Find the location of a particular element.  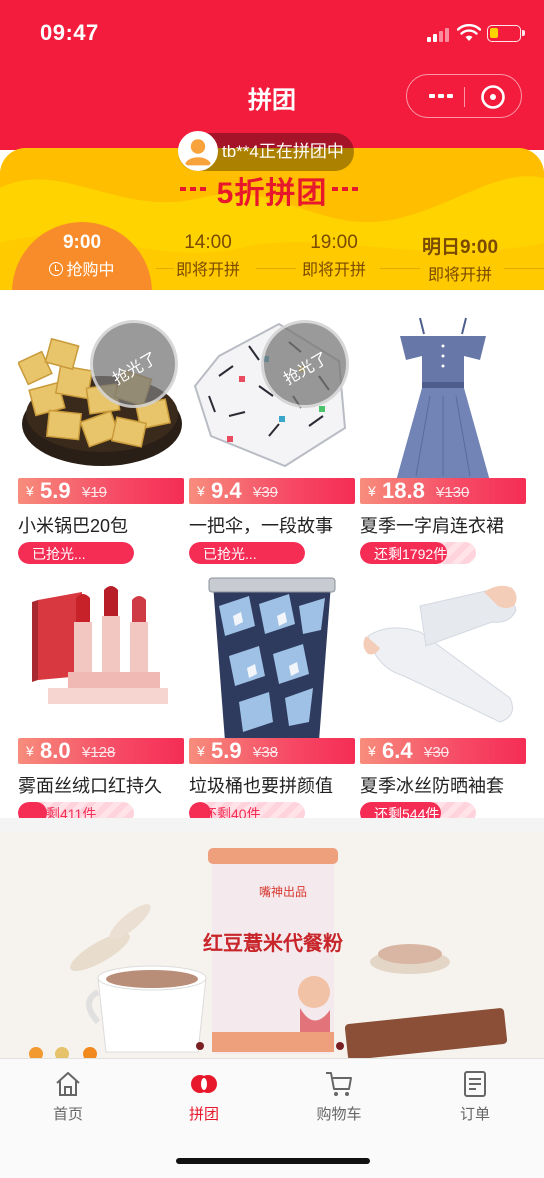

tab-group-buy: 拼团 is located at coordinates (204, 1096).